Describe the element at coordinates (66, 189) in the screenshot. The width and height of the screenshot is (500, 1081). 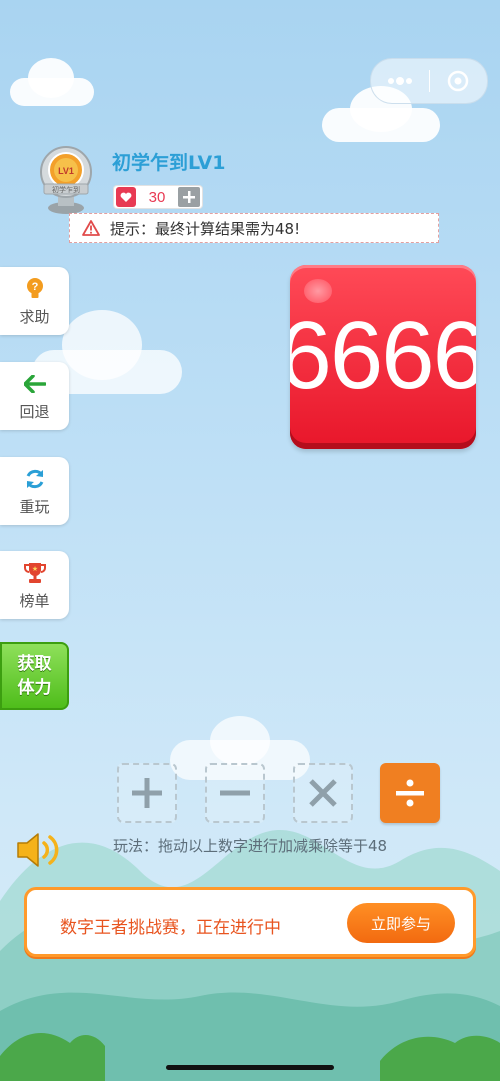
I see `svg-text: 初学乍到` at that location.